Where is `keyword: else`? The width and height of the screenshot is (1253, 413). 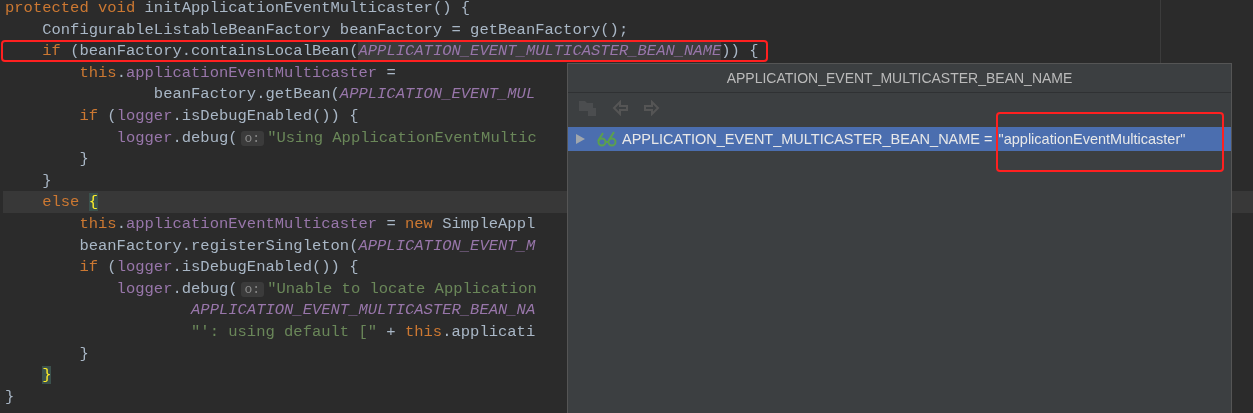 keyword: else is located at coordinates (61, 202).